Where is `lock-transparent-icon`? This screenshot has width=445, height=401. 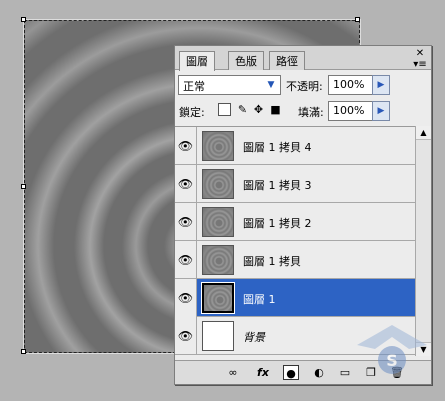 lock-transparent-icon is located at coordinates (224, 109).